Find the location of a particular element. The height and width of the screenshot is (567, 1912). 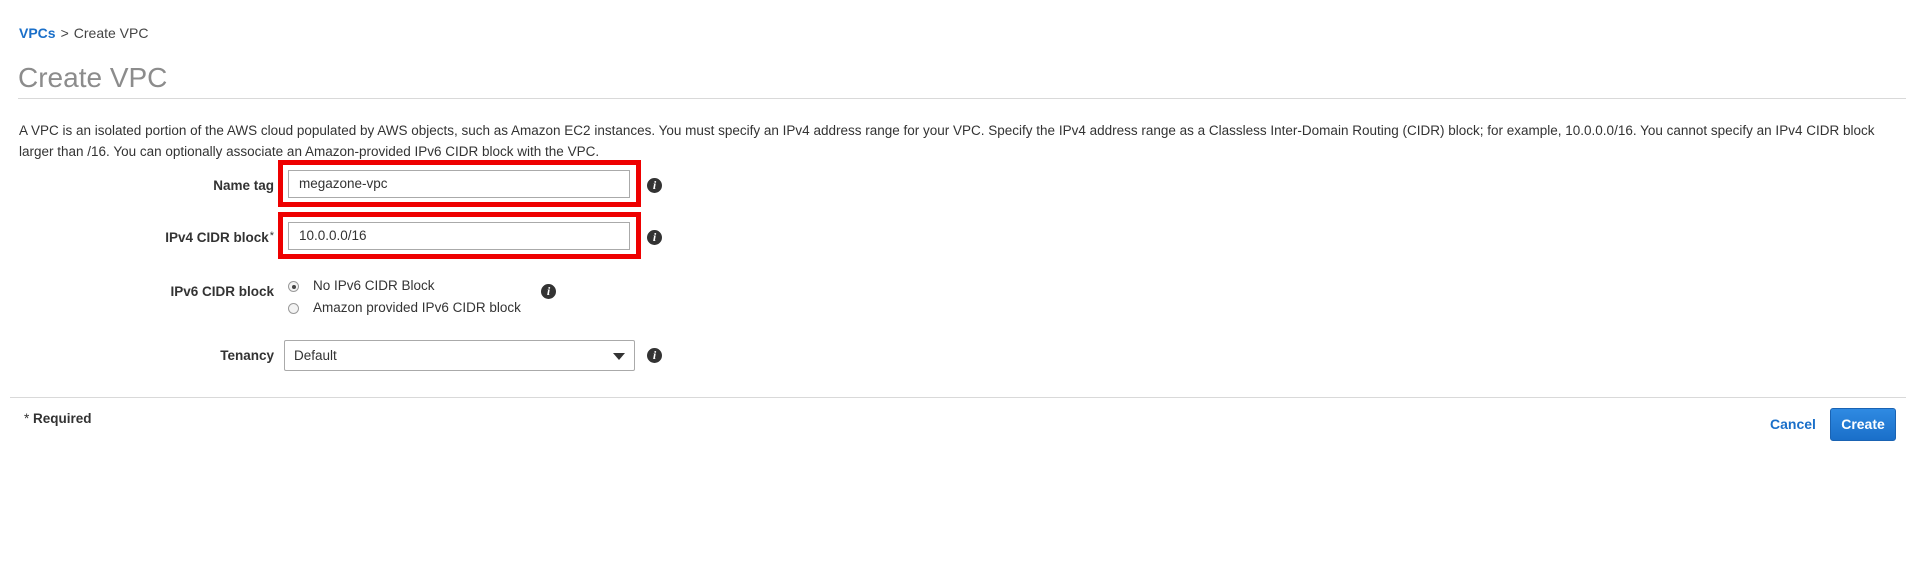

ipv4-cidr-label: IPv4 CIDR block* is located at coordinates (219, 237).